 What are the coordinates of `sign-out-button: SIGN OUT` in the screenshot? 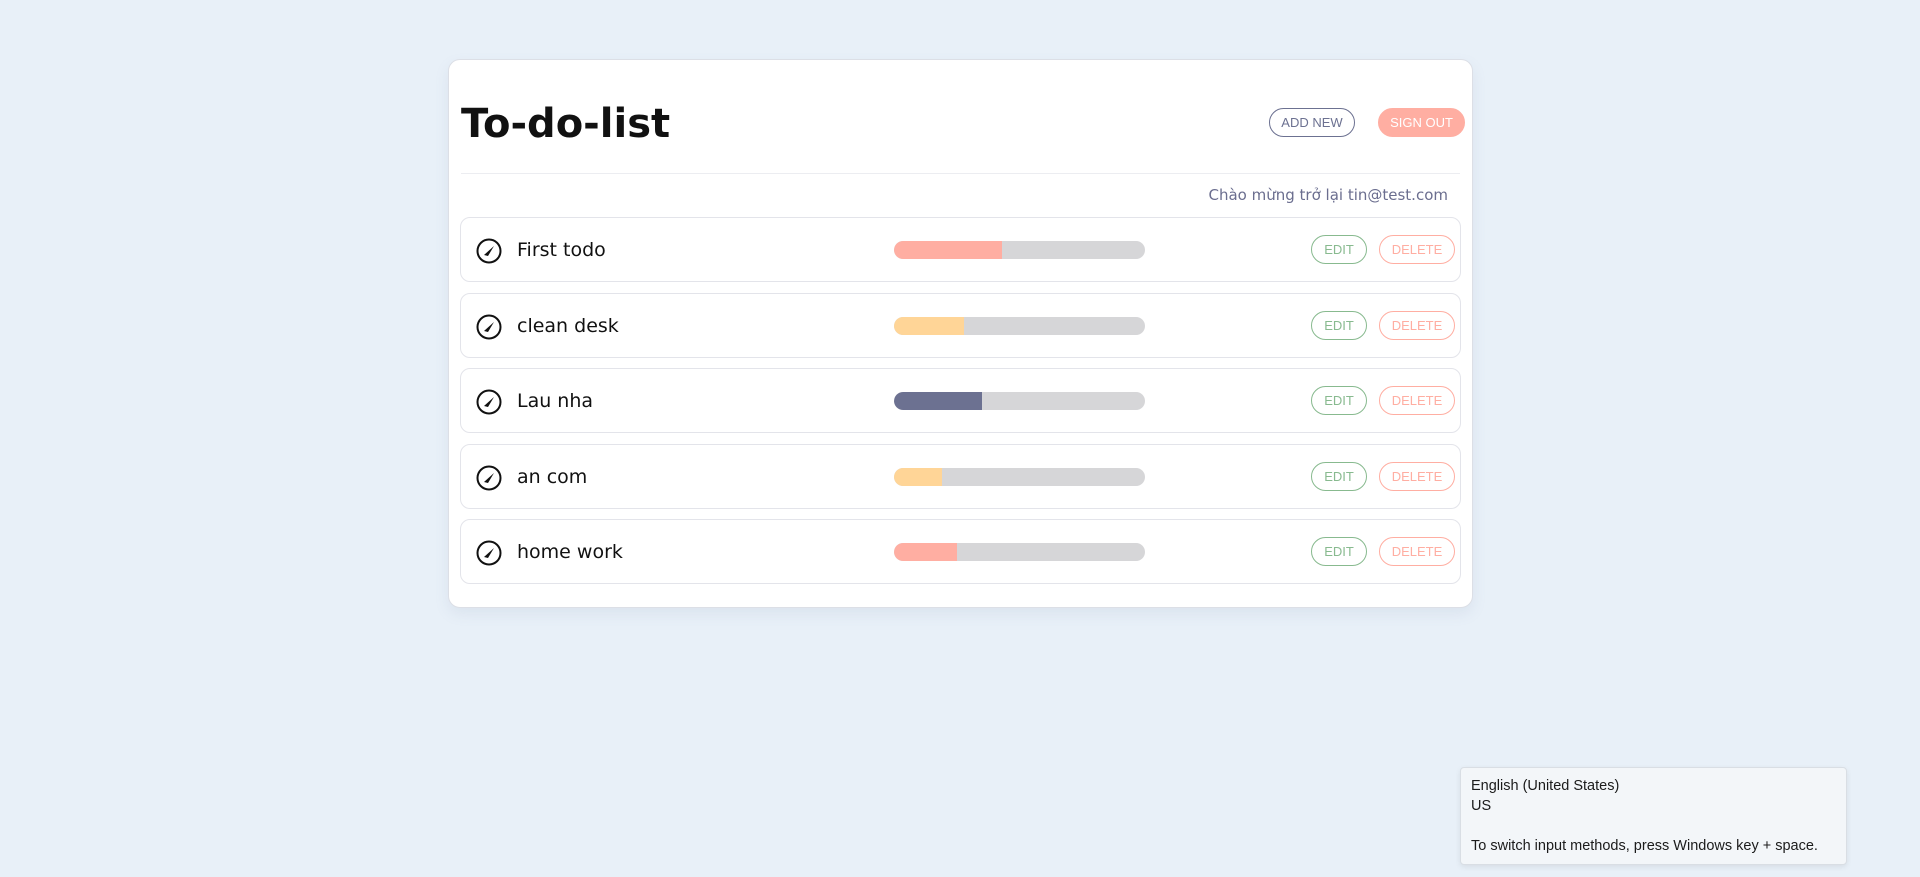 It's located at (1421, 122).